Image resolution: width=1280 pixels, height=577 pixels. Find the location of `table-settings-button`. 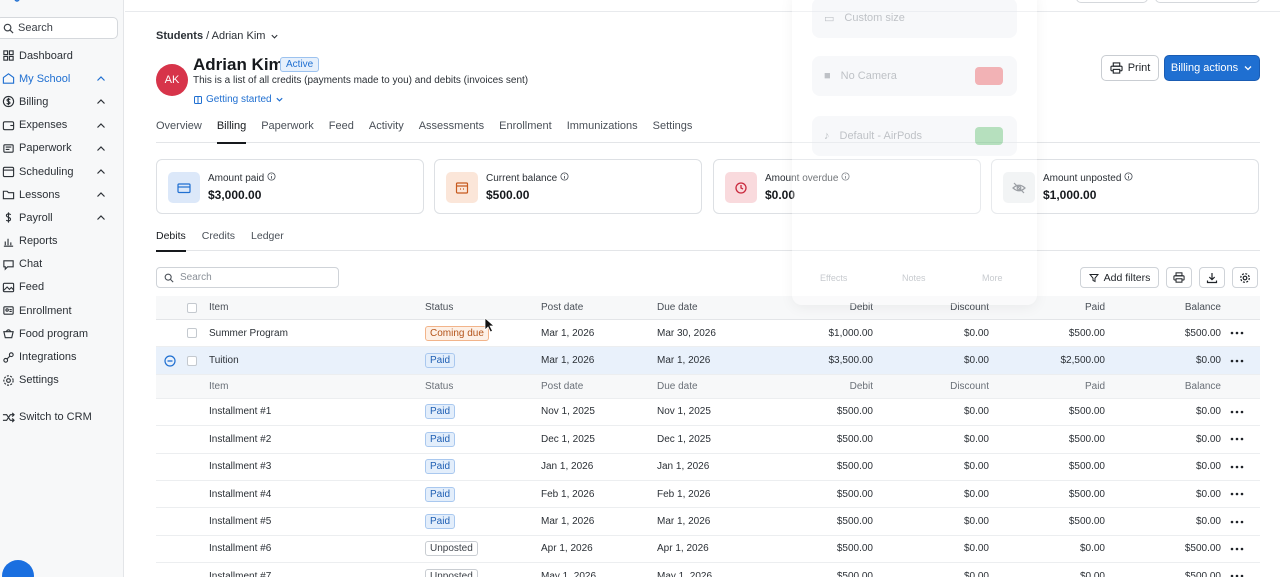

table-settings-button is located at coordinates (1245, 277).